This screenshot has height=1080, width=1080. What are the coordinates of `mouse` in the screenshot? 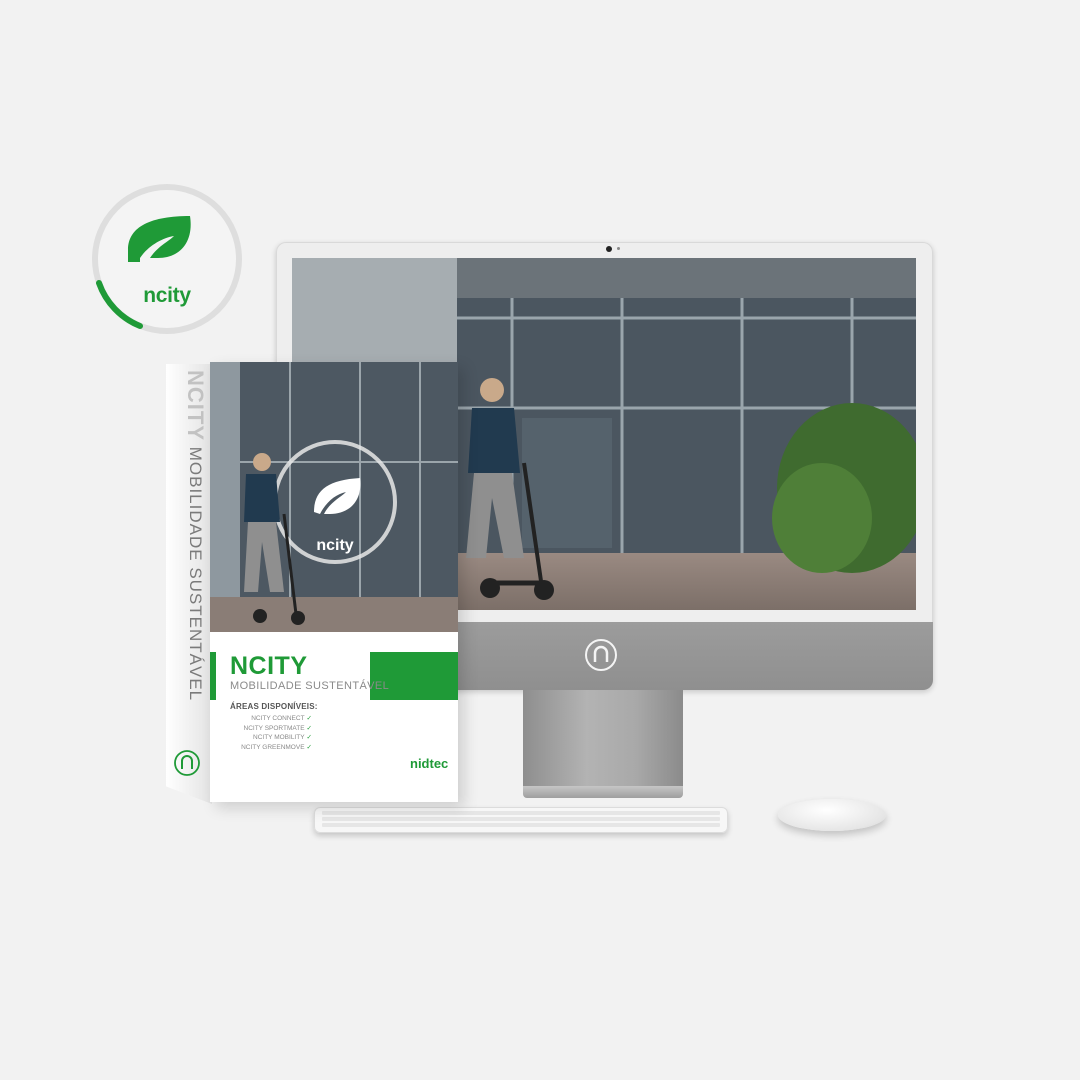 It's located at (832, 815).